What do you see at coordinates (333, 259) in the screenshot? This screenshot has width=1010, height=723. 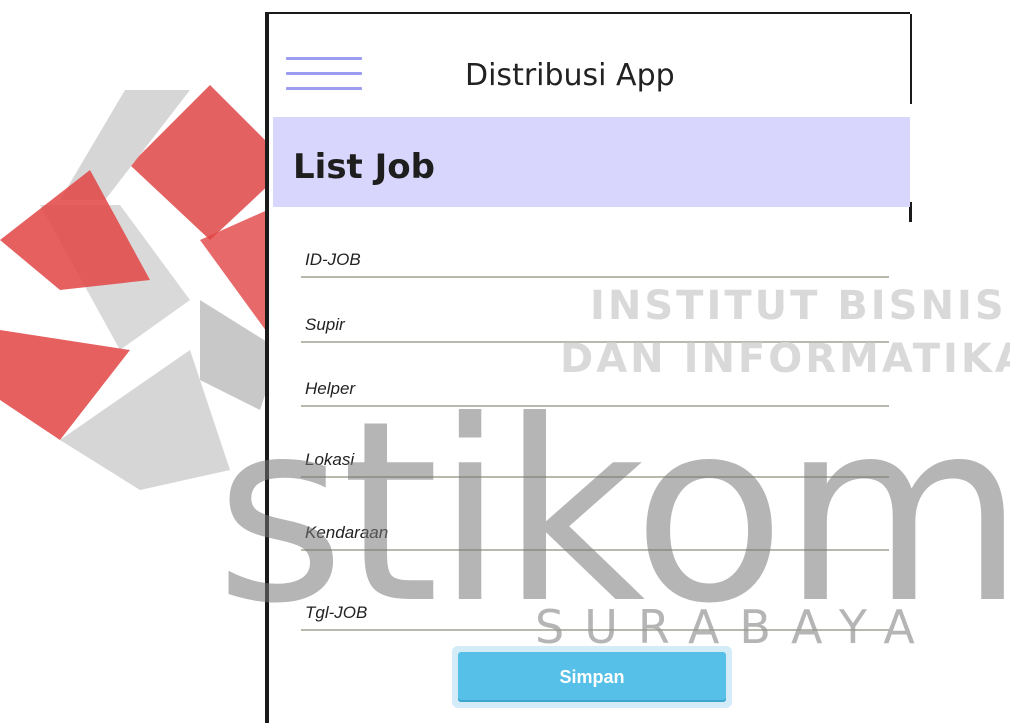 I see `field-label: ID-JOB` at bounding box center [333, 259].